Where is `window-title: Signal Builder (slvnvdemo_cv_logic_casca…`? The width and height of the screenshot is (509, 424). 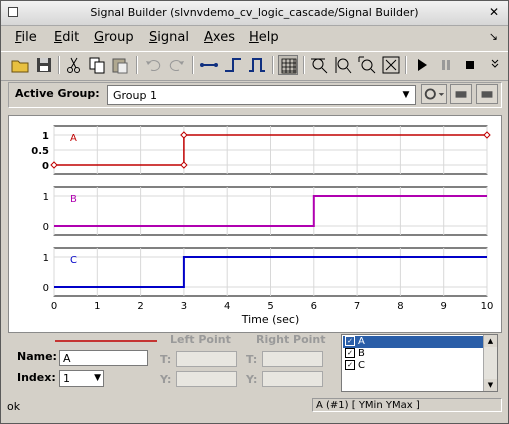 window-title: Signal Builder (slvnvdemo_cv_logic_casca… is located at coordinates (254, 12).